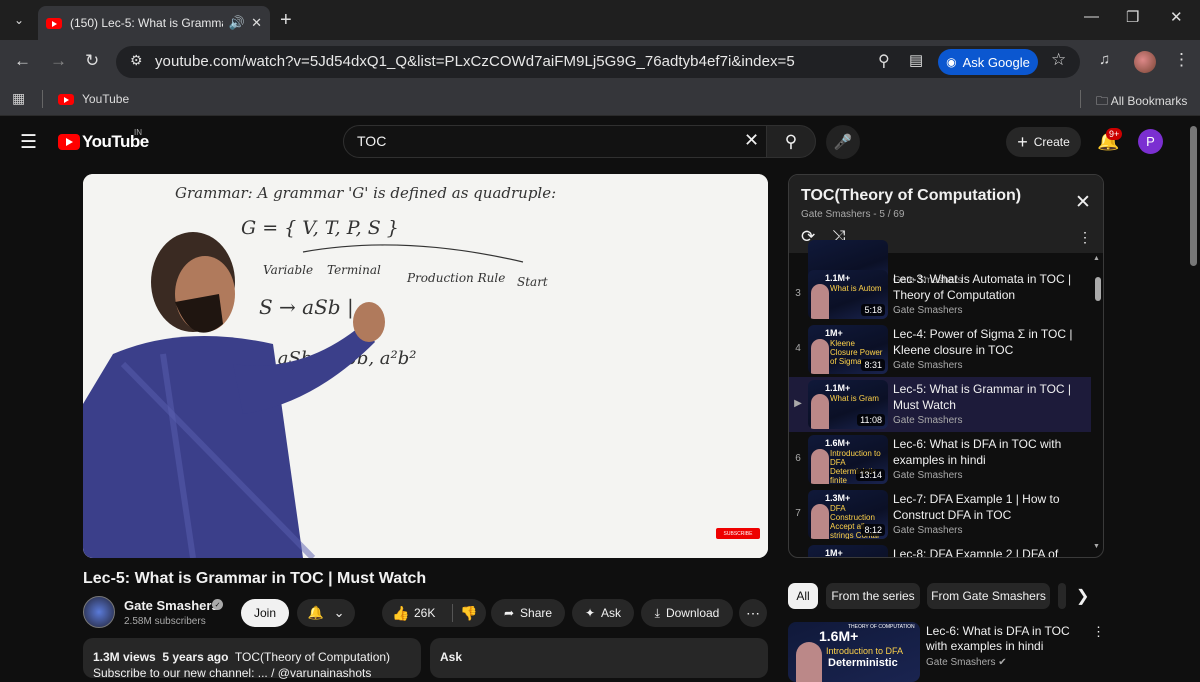 This screenshot has height=682, width=1200. I want to click on bookmark-youtube-label: YouTube, so click(106, 99).